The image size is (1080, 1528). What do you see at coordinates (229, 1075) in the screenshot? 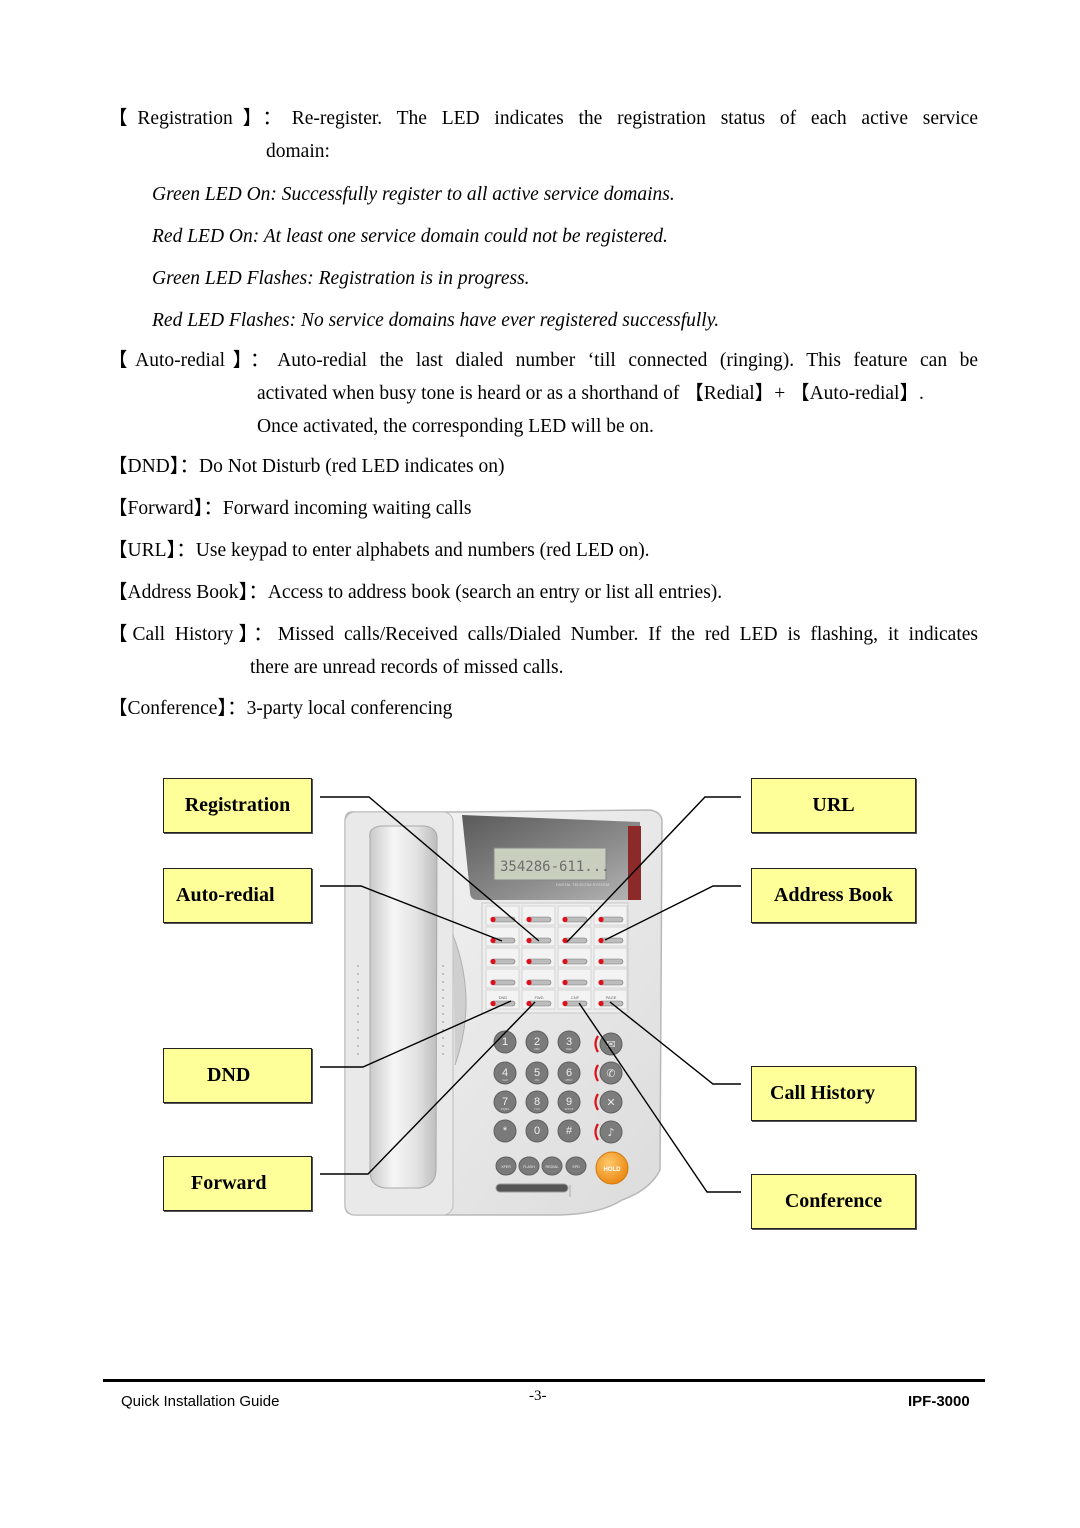
I see `callout-label: DND` at bounding box center [229, 1075].